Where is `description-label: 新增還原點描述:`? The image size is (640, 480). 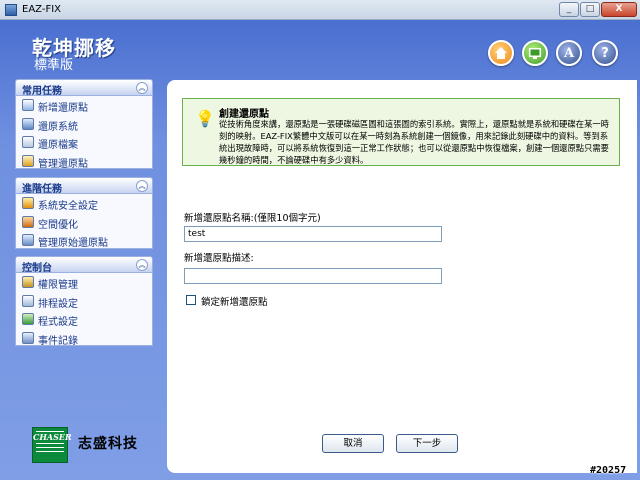 description-label: 新增還原點描述: is located at coordinates (219, 258).